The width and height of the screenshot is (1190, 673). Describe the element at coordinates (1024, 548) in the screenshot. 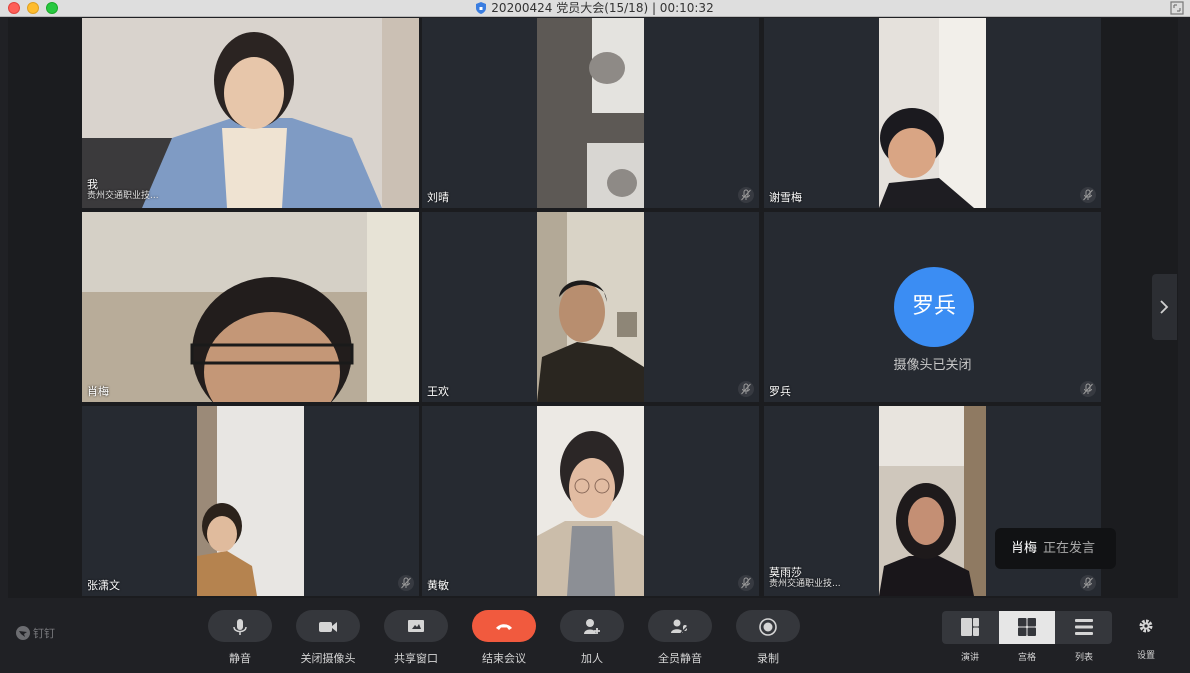

I see `speaker-name: 肖梅` at that location.